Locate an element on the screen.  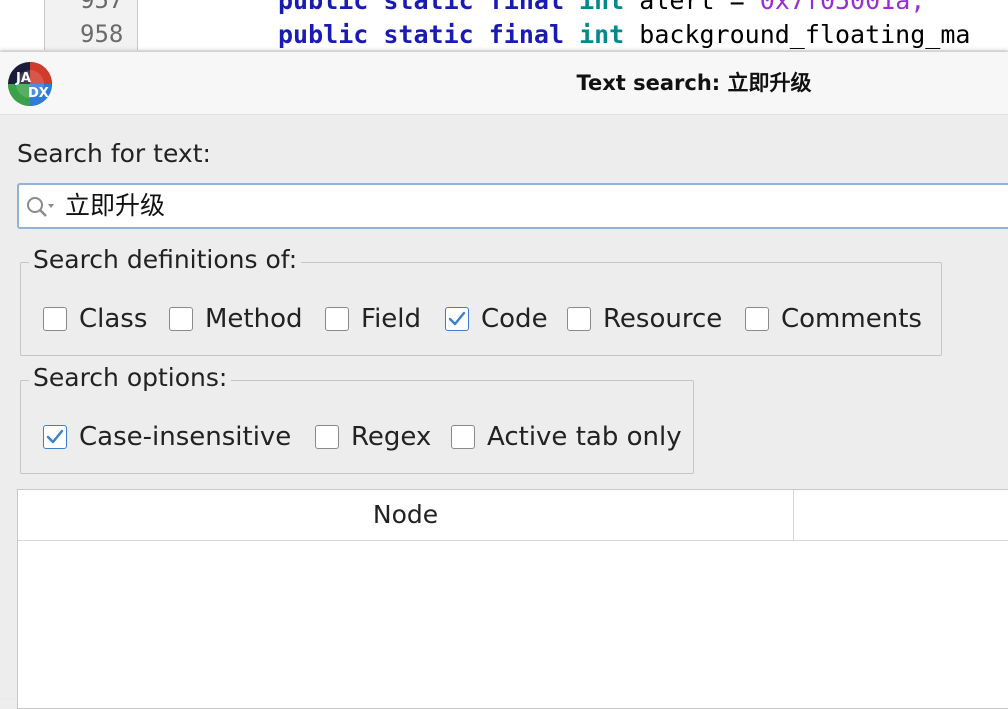
checkbox-class: Class is located at coordinates (95, 319).